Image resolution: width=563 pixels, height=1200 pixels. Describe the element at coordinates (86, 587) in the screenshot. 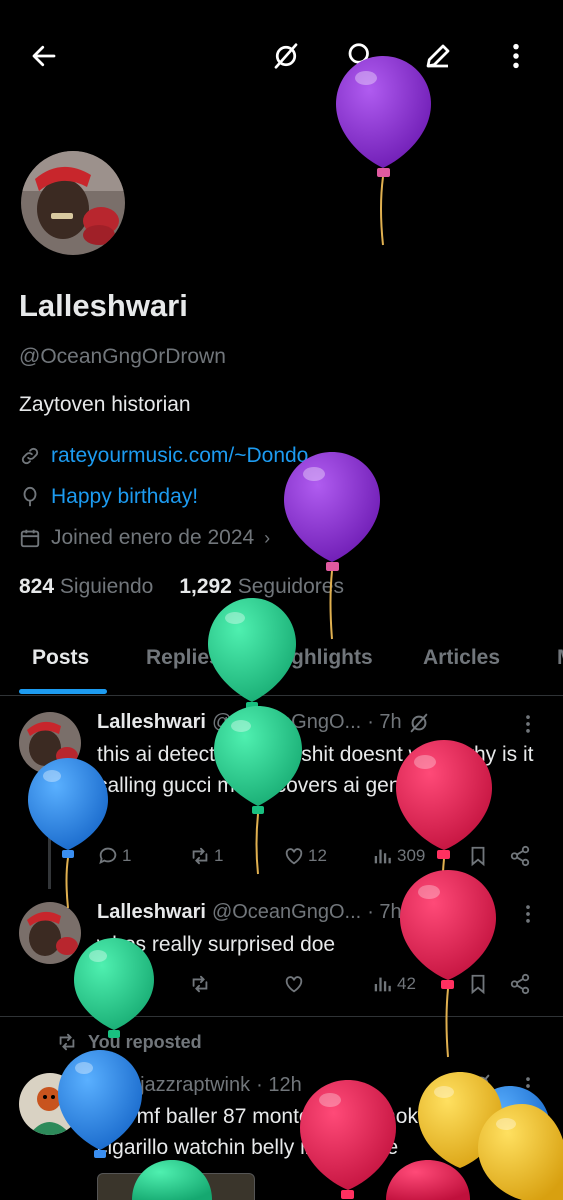

I see `following-stat: 824 Siguiendo` at that location.